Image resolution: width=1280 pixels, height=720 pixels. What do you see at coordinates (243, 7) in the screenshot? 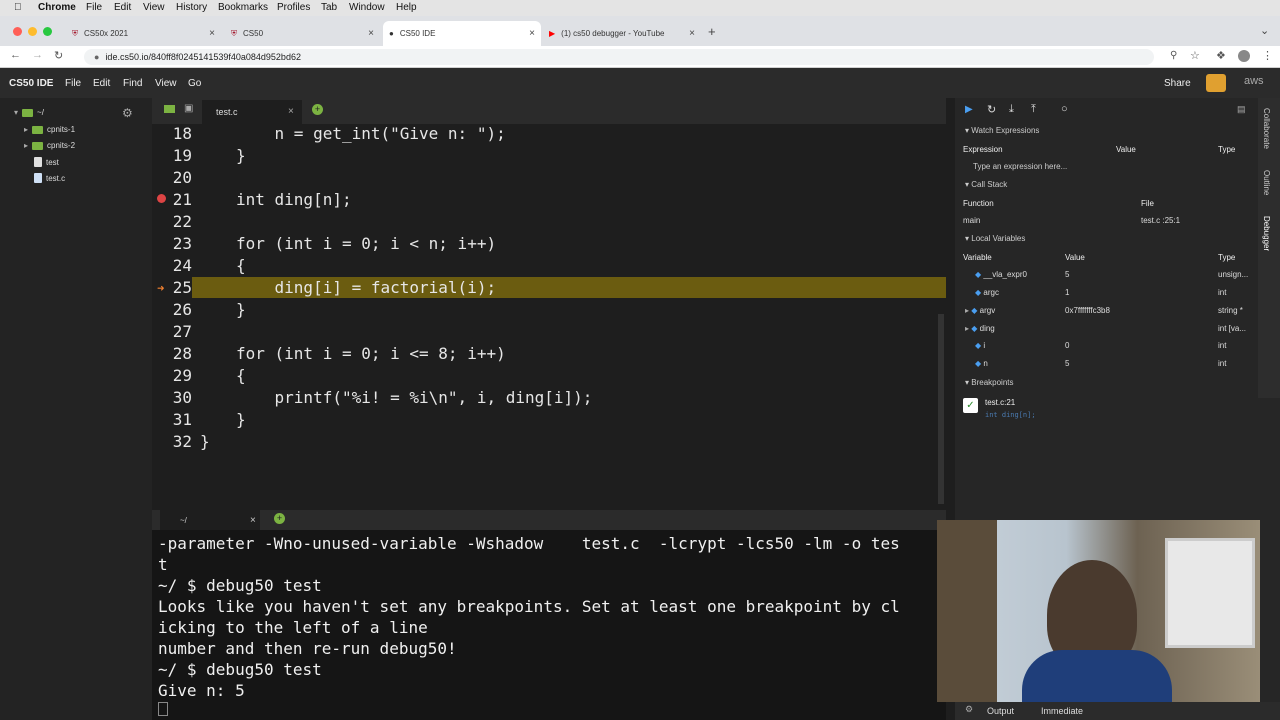
I see `menu-bookmarks: Bookmarks` at bounding box center [243, 7].